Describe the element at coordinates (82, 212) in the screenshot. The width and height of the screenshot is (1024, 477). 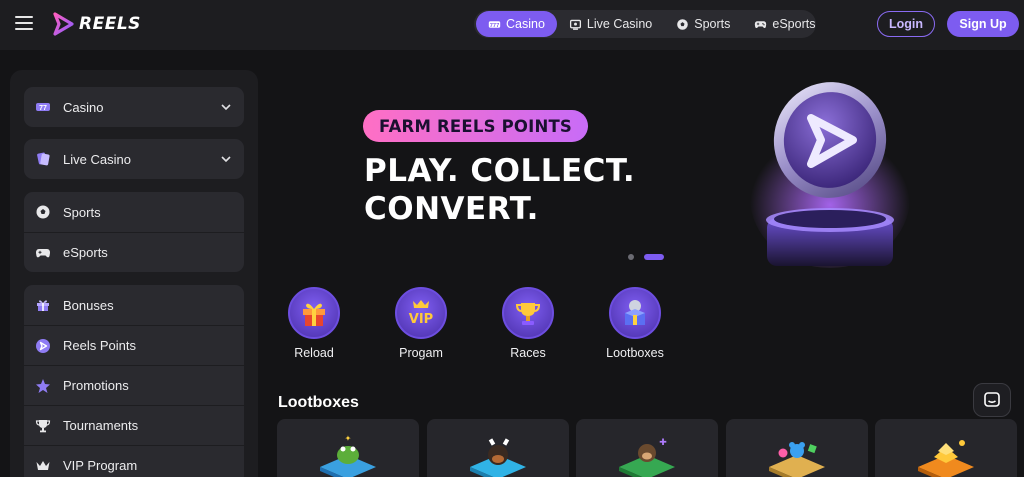
I see `sidebar-item-label: Sports` at that location.